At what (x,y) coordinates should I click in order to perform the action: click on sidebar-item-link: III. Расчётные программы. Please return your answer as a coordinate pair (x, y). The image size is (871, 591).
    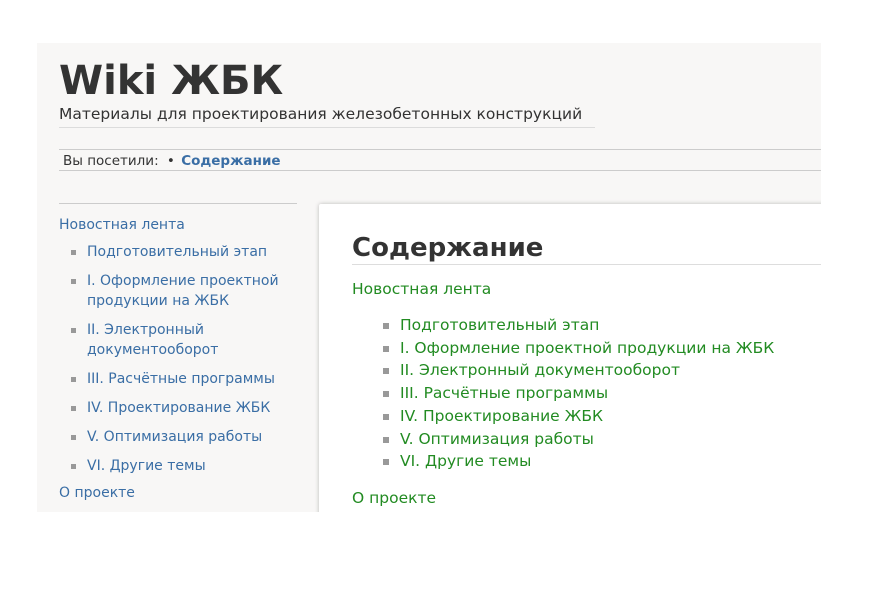
    Looking at the image, I should click on (181, 379).